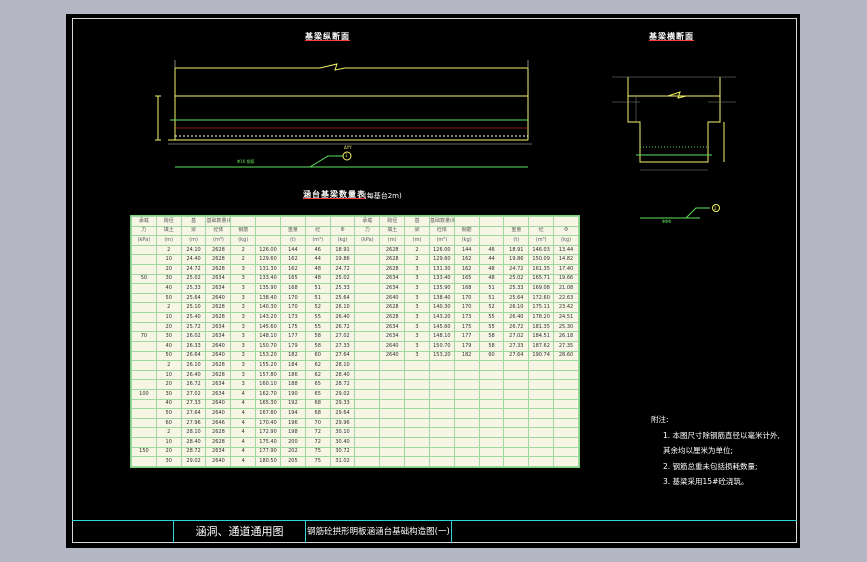  I want to click on value-cell: 10, so click(168, 442).